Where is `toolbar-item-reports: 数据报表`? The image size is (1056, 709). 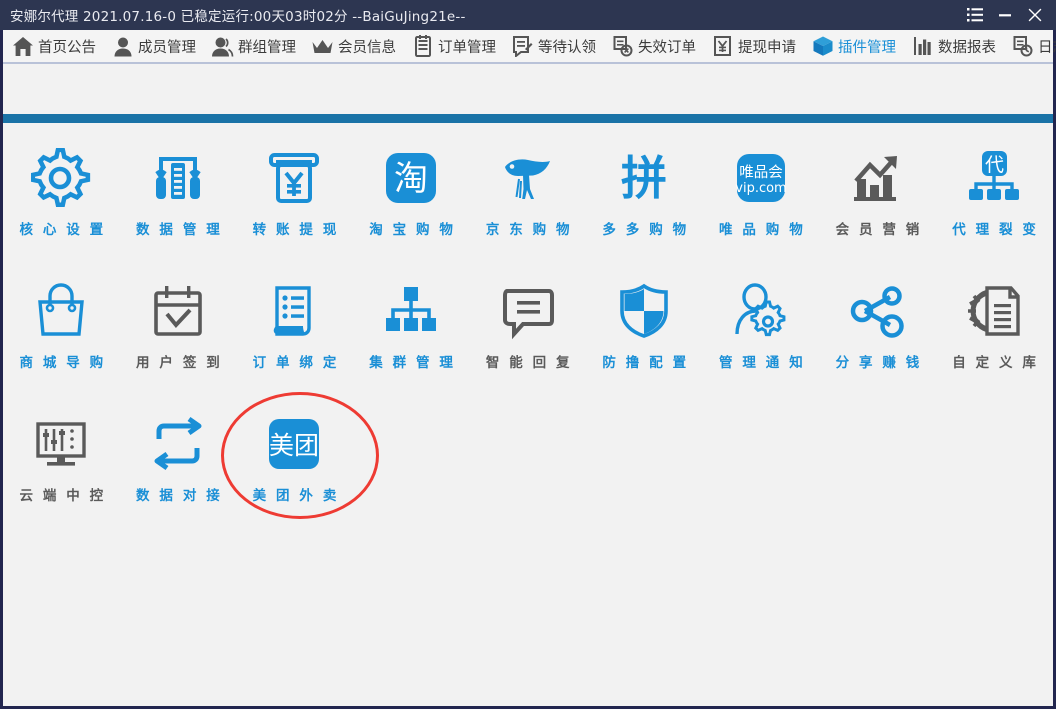
toolbar-item-reports: 数据报表 is located at coordinates (954, 46).